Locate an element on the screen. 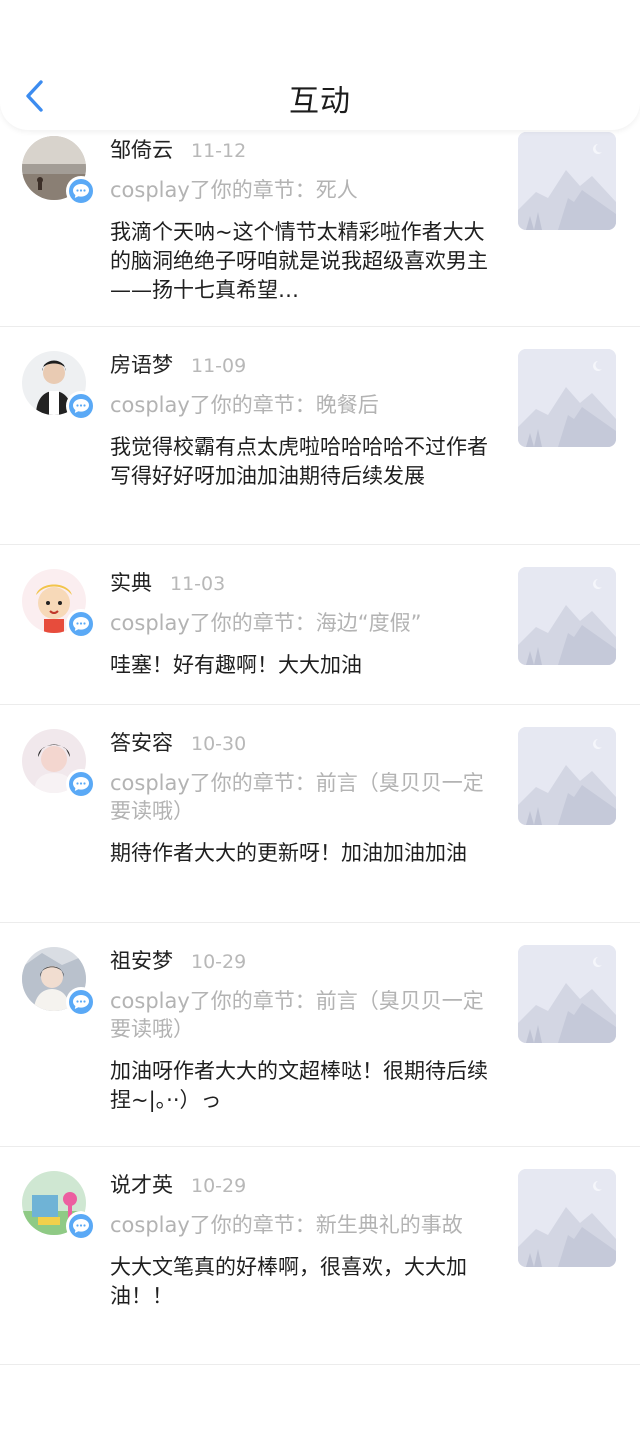 The width and height of the screenshot is (640, 1429). user-name: 祖安梦 is located at coordinates (141, 960).